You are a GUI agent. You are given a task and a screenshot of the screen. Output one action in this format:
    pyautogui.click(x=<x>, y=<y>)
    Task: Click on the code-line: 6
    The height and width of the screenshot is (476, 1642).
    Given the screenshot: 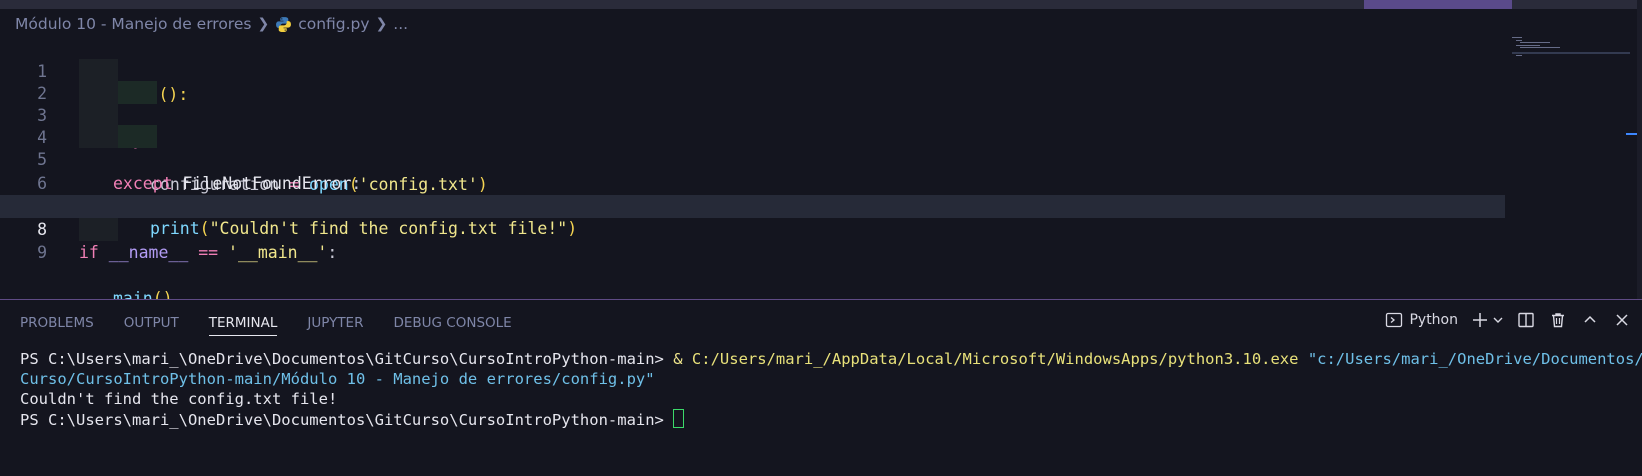 What is the action you would take?
    pyautogui.click(x=752, y=171)
    